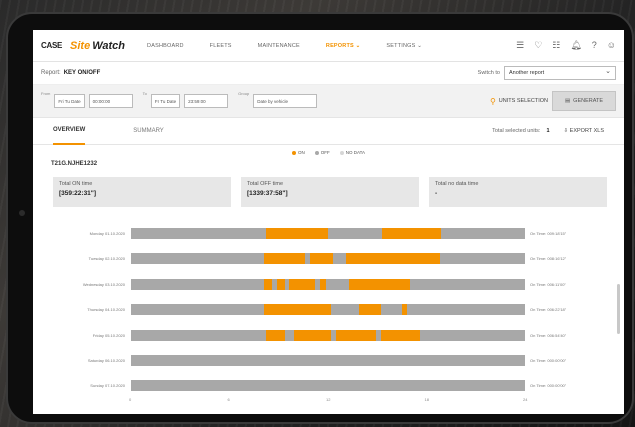  What do you see at coordinates (436, 193) in the screenshot?
I see `total-nodata-value: -` at bounding box center [436, 193].